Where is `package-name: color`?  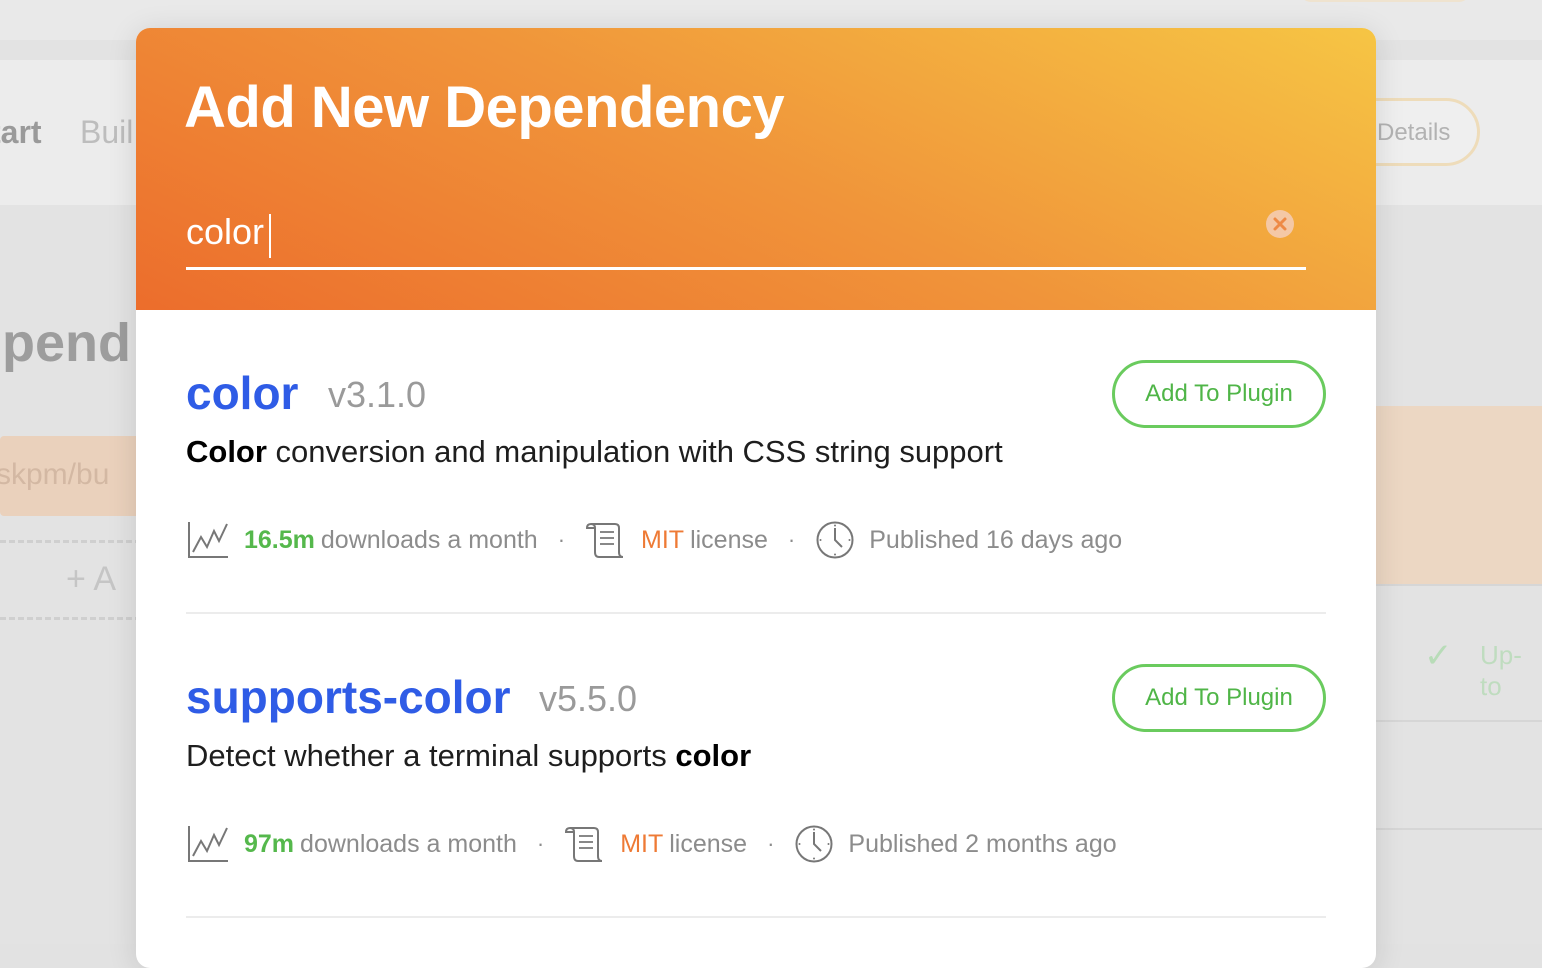 package-name: color is located at coordinates (242, 393).